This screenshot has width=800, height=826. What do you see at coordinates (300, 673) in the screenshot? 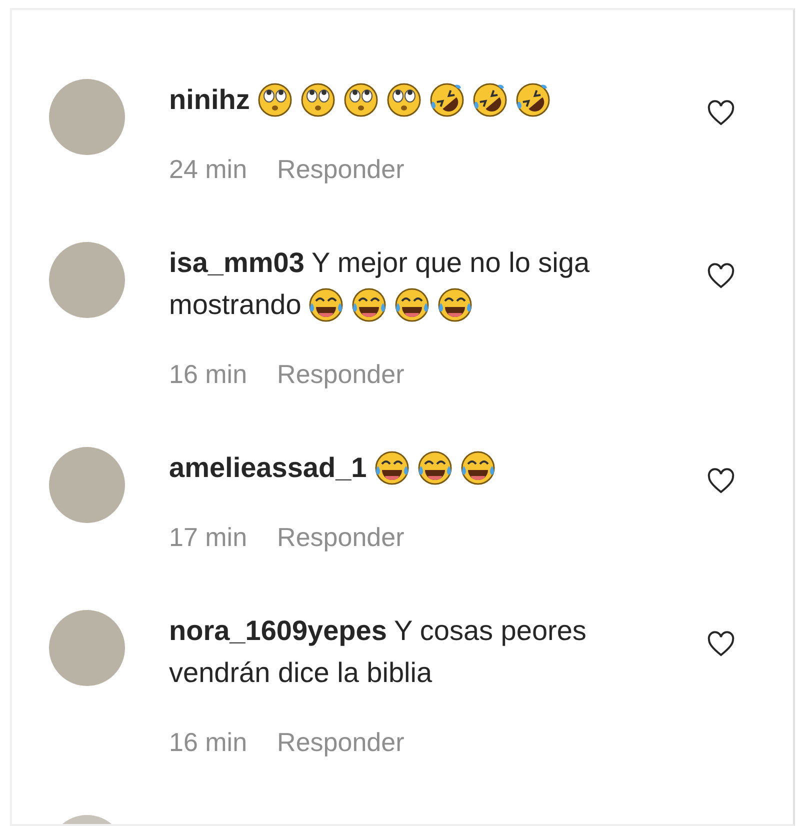
I see `comment-text: vendrán dice la biblia` at bounding box center [300, 673].